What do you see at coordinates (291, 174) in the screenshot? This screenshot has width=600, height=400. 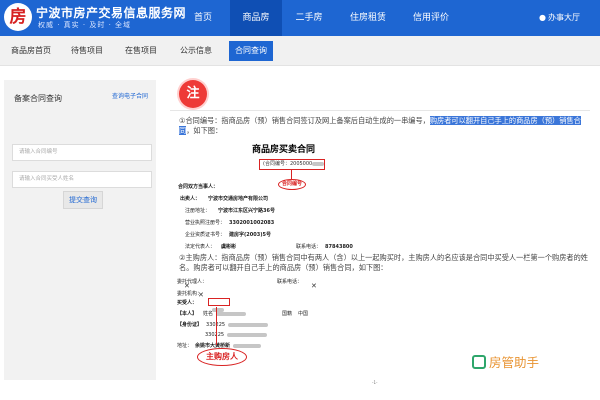 I see `doc1-pointer` at bounding box center [291, 174].